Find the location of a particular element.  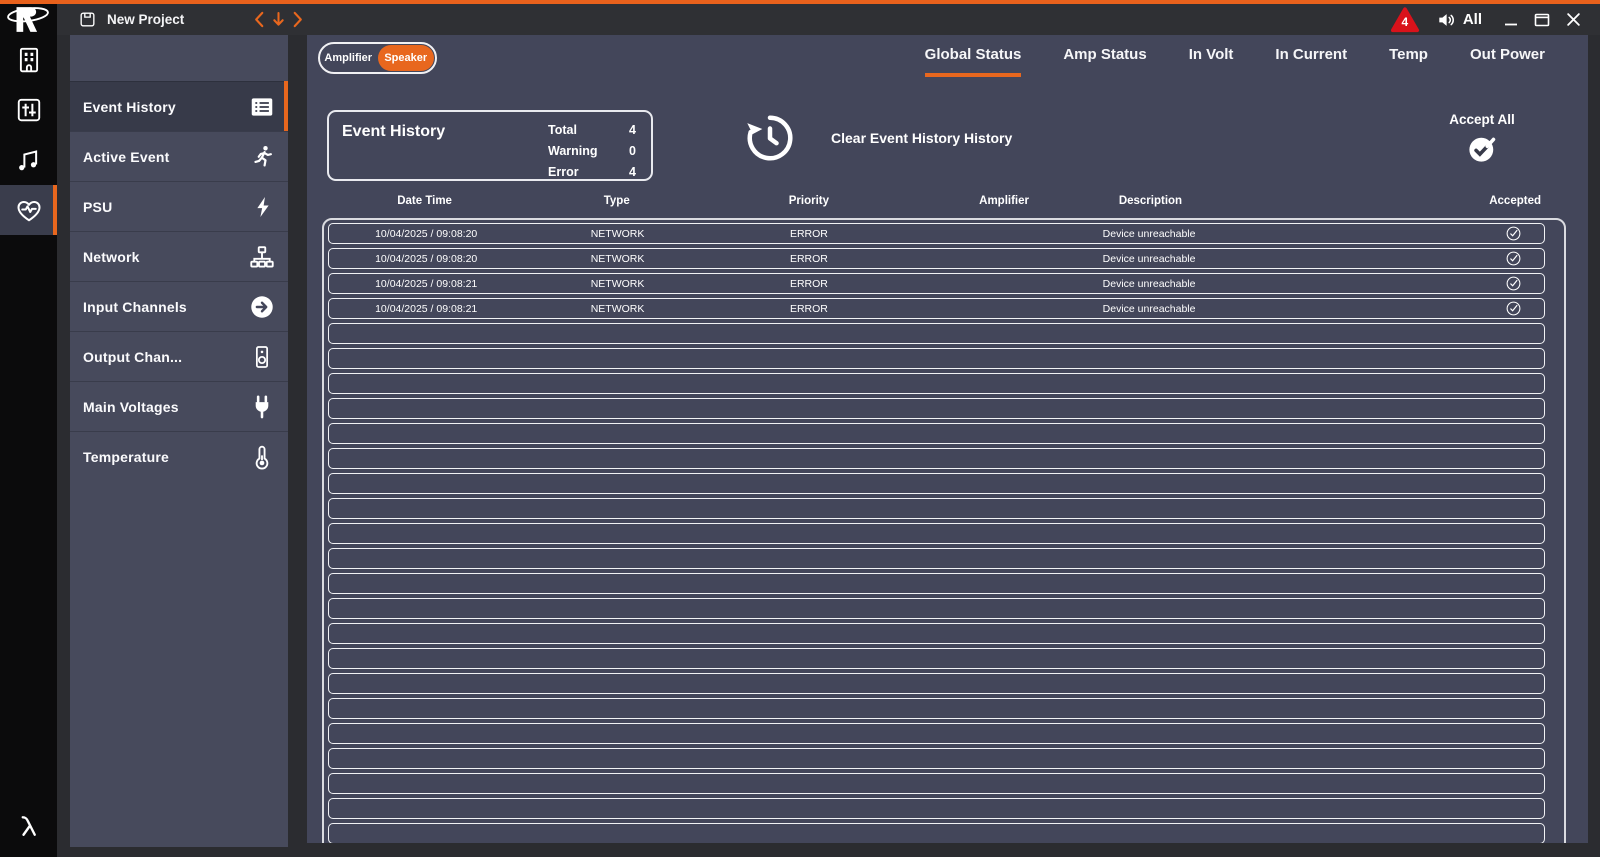

alert-count: 4 is located at coordinates (1405, 22).